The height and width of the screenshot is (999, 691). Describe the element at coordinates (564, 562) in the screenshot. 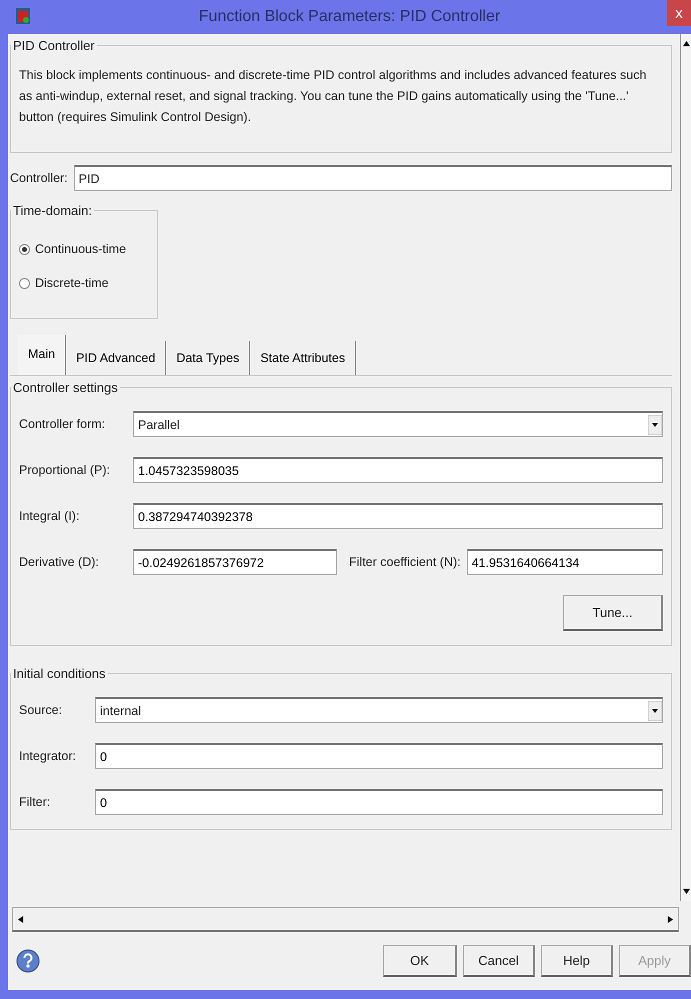

I see `gain-field: 41.9531640664134` at that location.